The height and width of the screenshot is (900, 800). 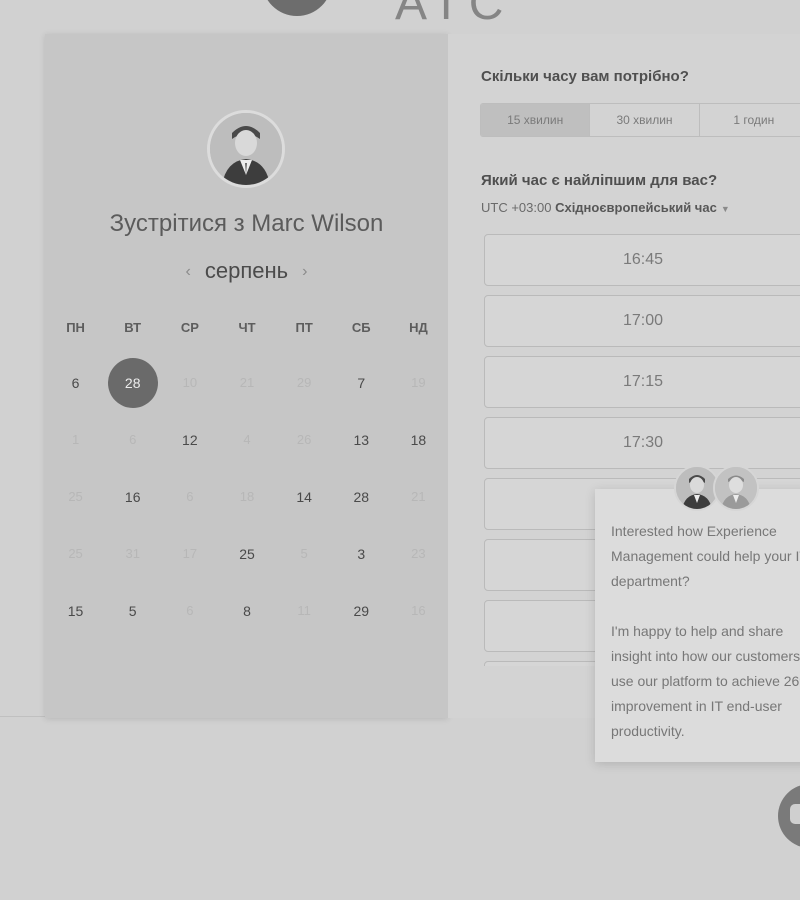 I want to click on day-number: 19, so click(x=418, y=382).